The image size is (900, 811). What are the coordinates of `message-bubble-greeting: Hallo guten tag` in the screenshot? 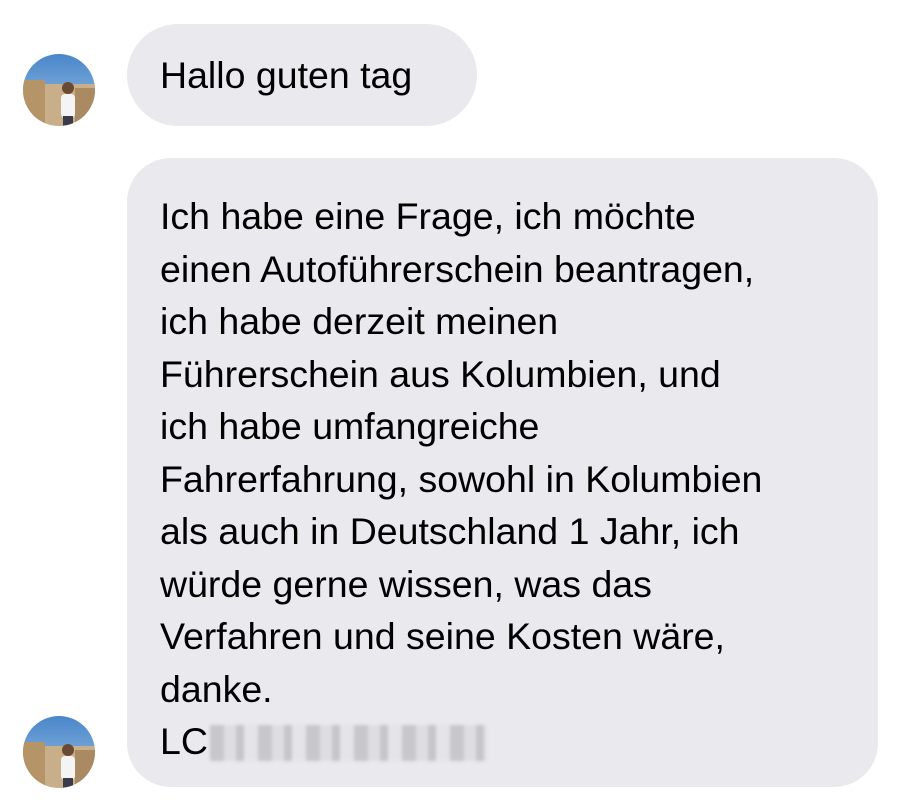 It's located at (302, 75).